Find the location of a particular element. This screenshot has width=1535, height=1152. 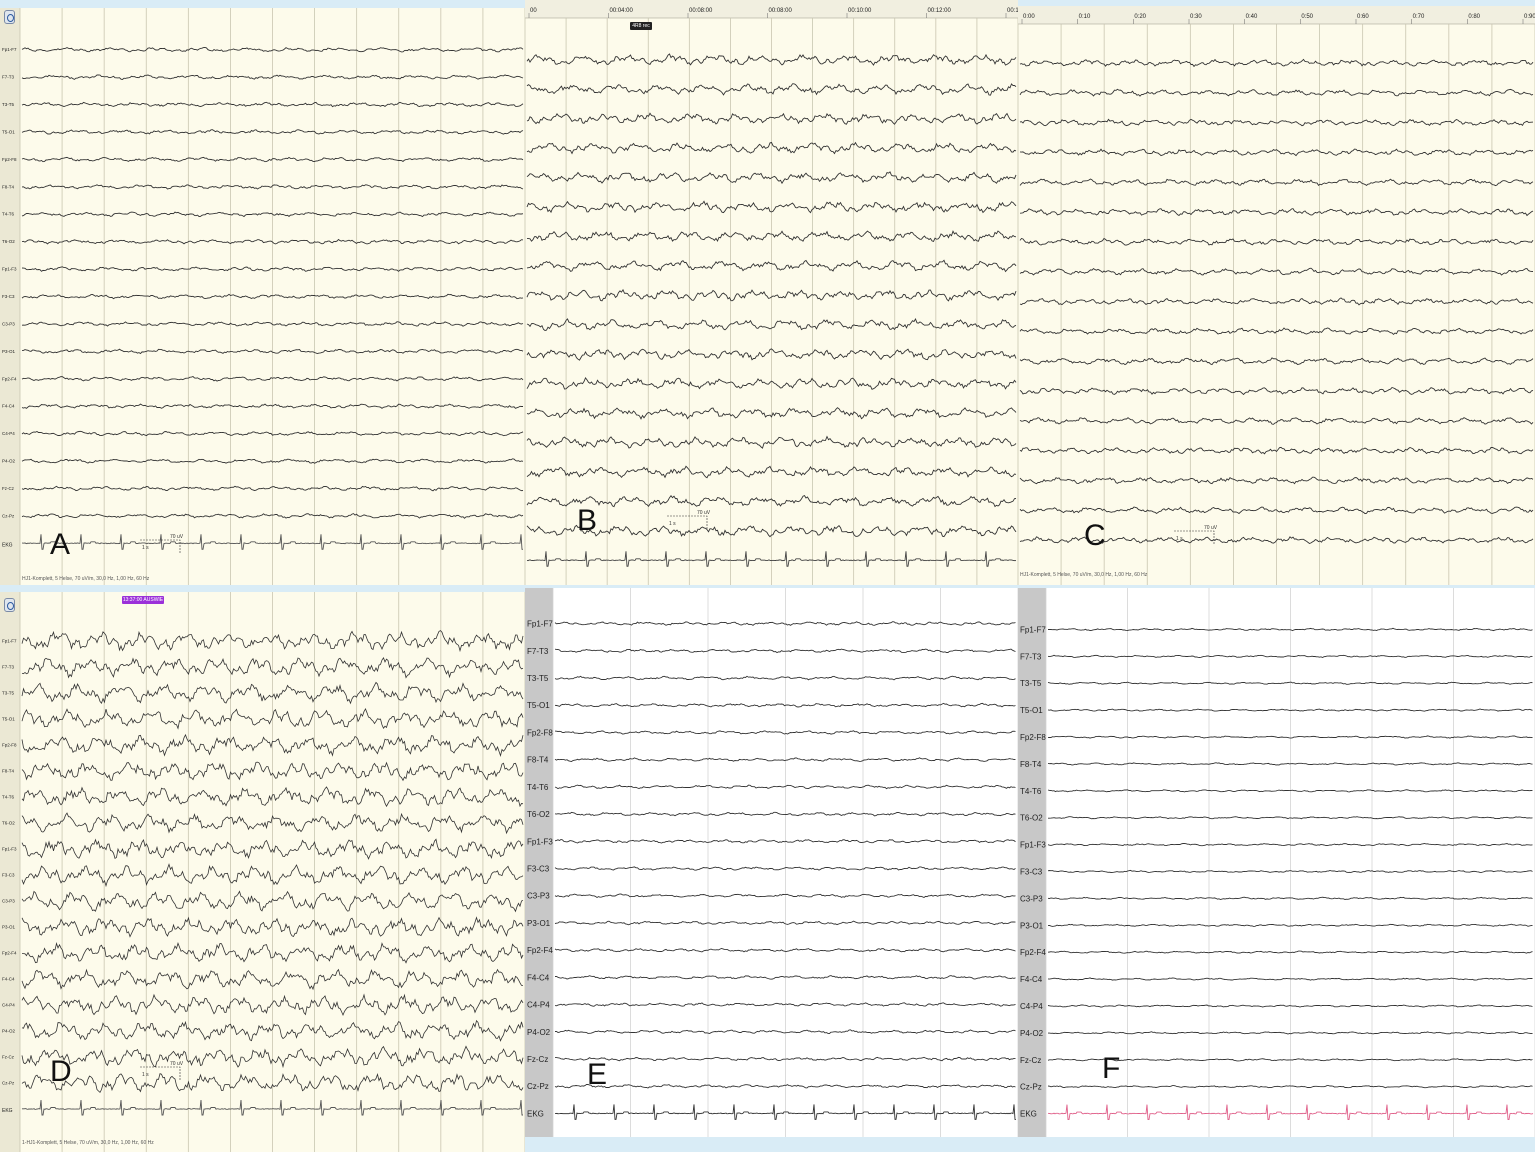

timeline-tick-label: 00:04:00 is located at coordinates (622, 11).